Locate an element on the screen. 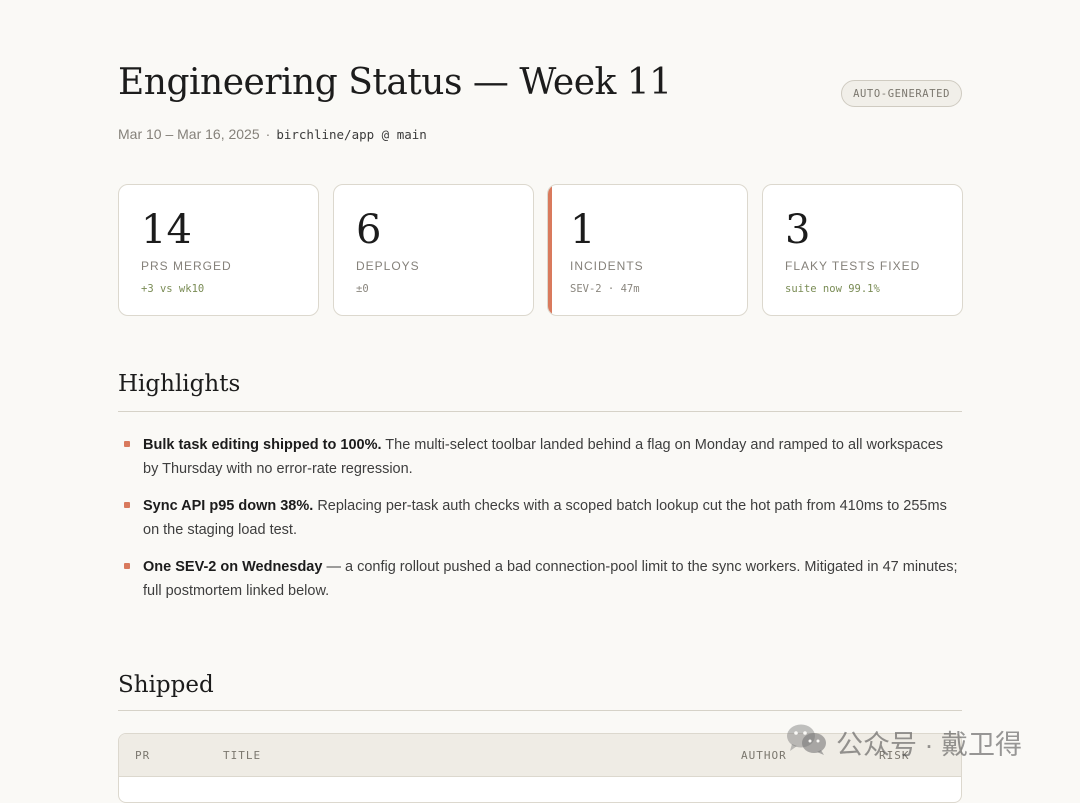  stat-card-prs-merged: 14 PRS MERGED +3 vs wk10 is located at coordinates (218, 250).